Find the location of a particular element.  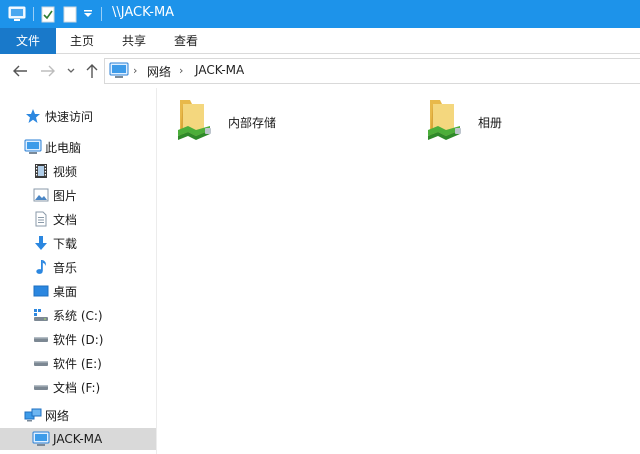

video-icon is located at coordinates (41, 171).